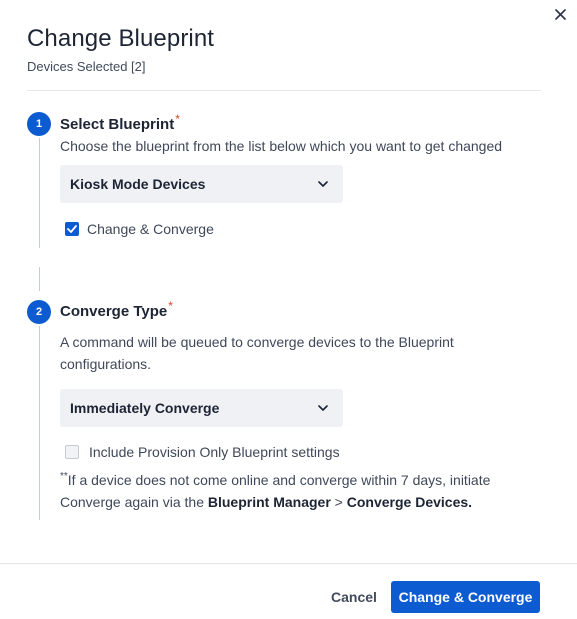 This screenshot has height=619, width=577. What do you see at coordinates (269, 502) in the screenshot?
I see `blueprint-manager-text: Blueprint Manager` at bounding box center [269, 502].